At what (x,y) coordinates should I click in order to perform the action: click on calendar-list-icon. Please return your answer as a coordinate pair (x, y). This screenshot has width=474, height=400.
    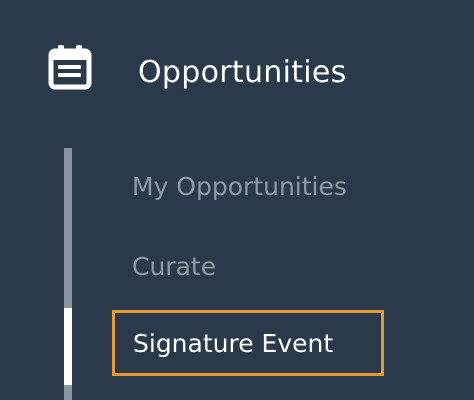
    Looking at the image, I should click on (70, 67).